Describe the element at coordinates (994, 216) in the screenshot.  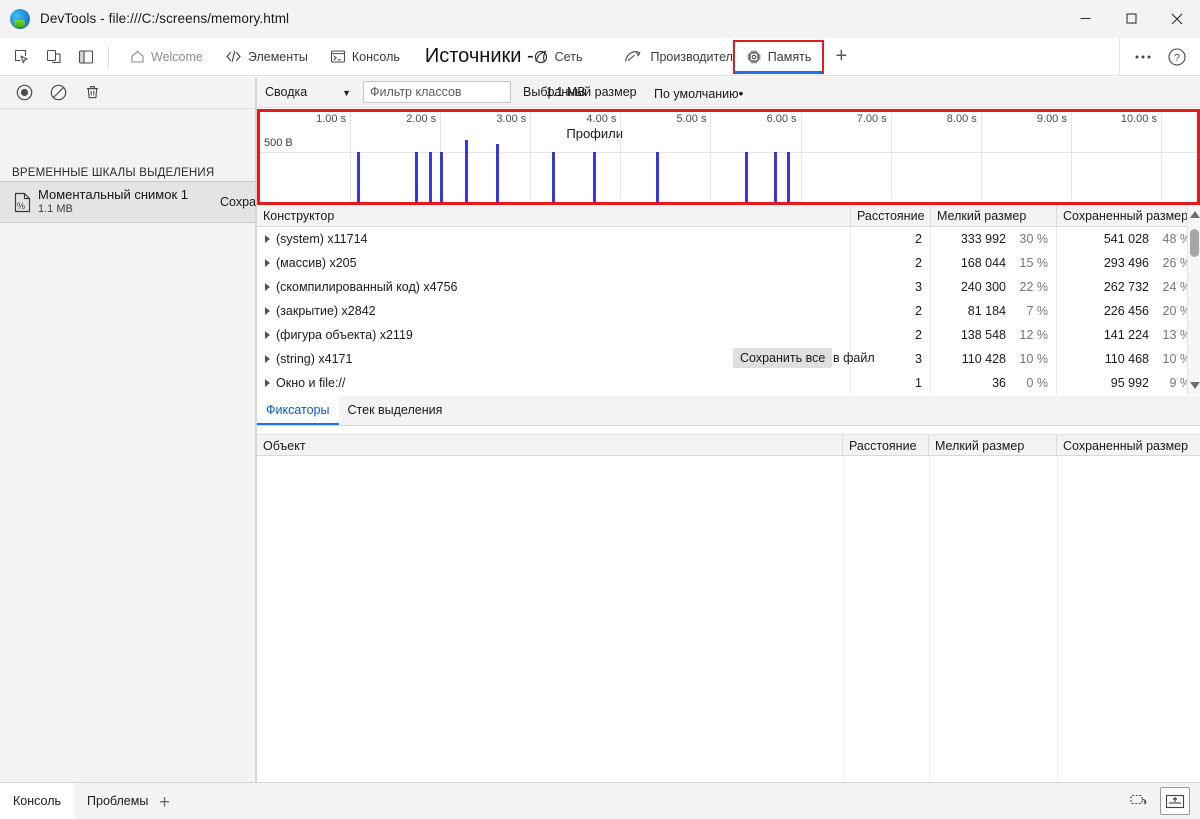
I see `column-header-shallow-size: Мелкий размер` at that location.